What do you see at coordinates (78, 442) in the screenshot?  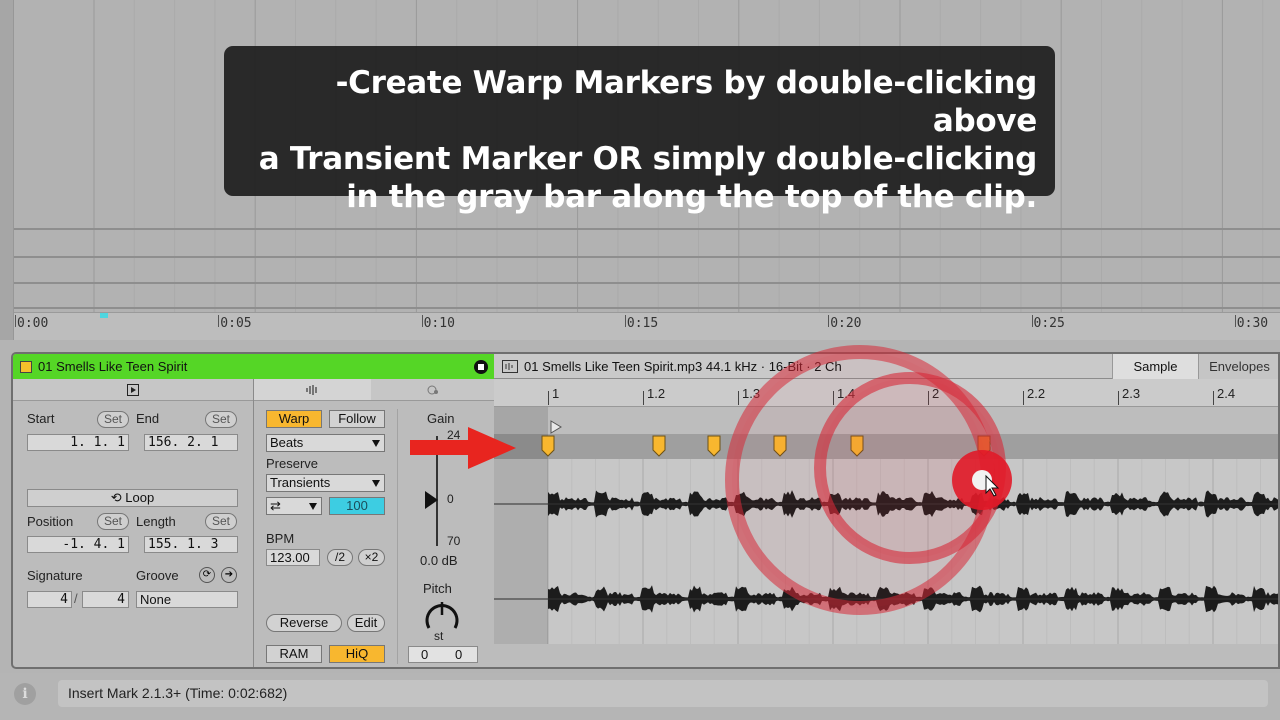 I see `start-field: 1. 1. 1` at bounding box center [78, 442].